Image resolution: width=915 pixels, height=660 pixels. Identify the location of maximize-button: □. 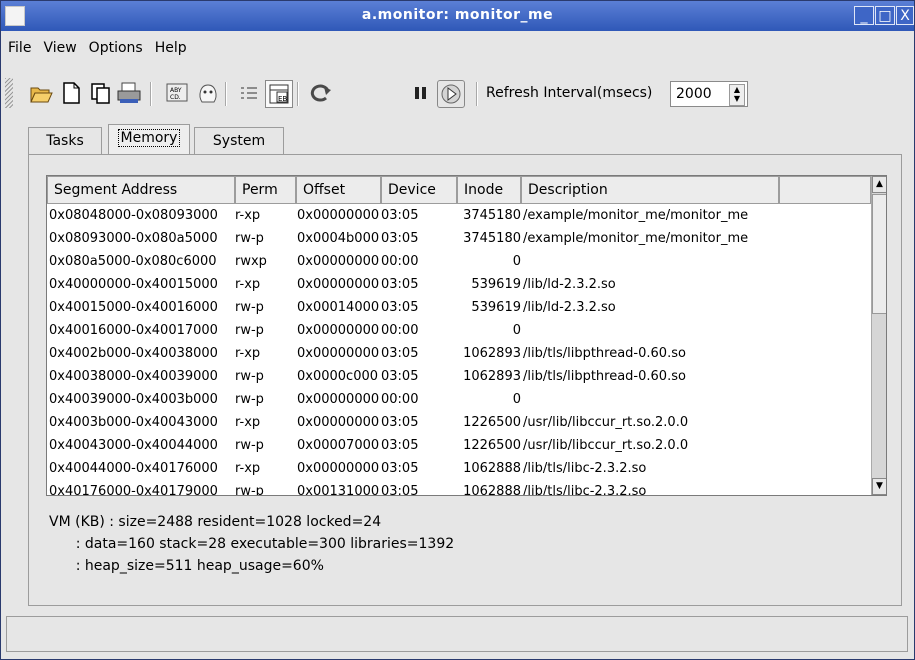
(885, 15).